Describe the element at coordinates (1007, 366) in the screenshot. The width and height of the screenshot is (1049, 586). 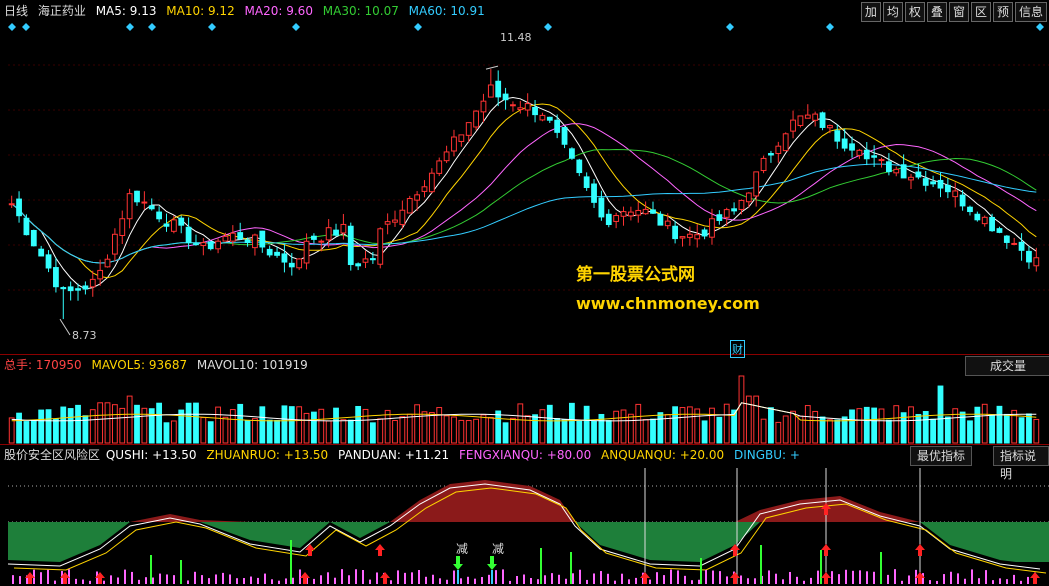
I see `volume-indicator-select: 成交量` at that location.